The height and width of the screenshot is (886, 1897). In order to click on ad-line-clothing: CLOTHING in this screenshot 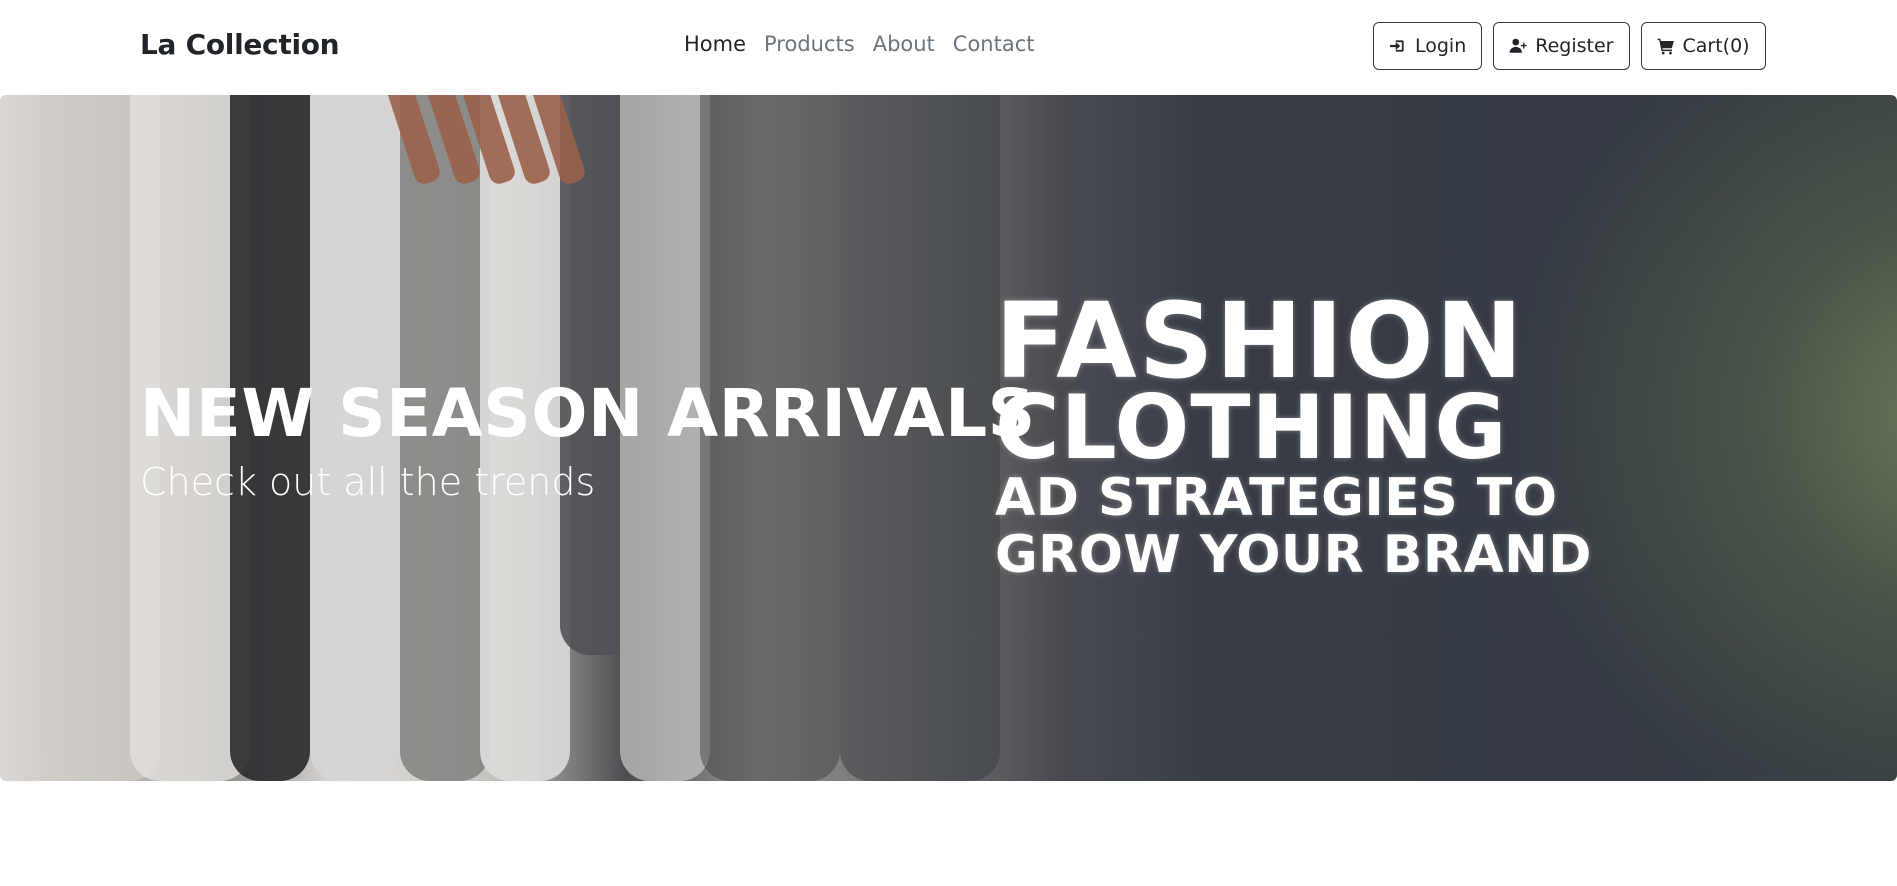, I will do `click(1251, 427)`.